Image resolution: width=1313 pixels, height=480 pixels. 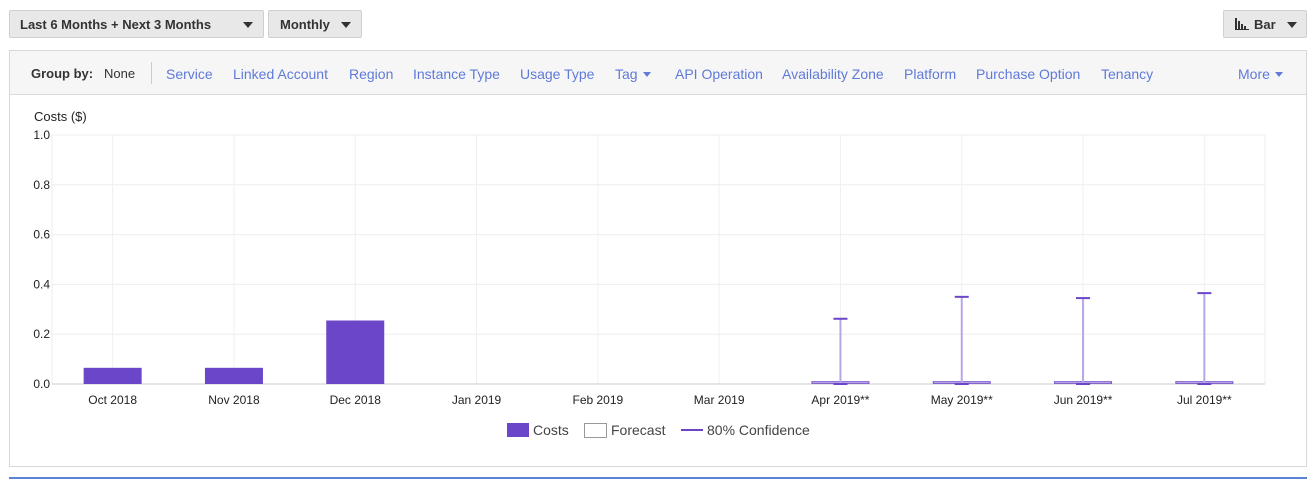 I want to click on group-by-label: Group by:, so click(x=62, y=73).